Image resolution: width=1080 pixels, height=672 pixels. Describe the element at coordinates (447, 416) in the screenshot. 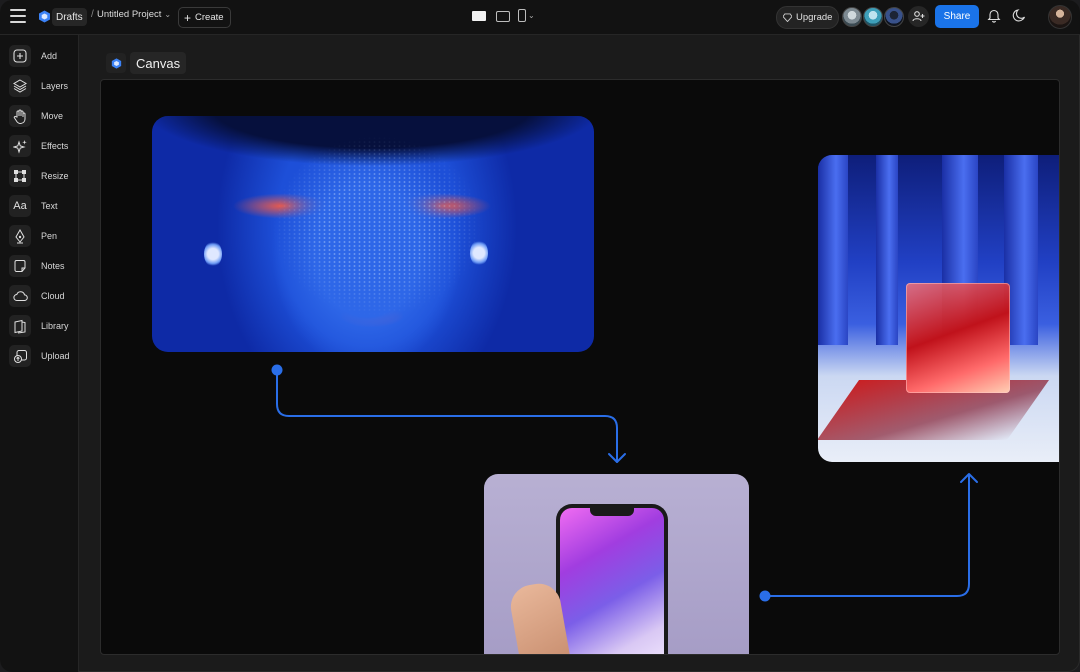

I see `connector-portrait-to-phone` at that location.